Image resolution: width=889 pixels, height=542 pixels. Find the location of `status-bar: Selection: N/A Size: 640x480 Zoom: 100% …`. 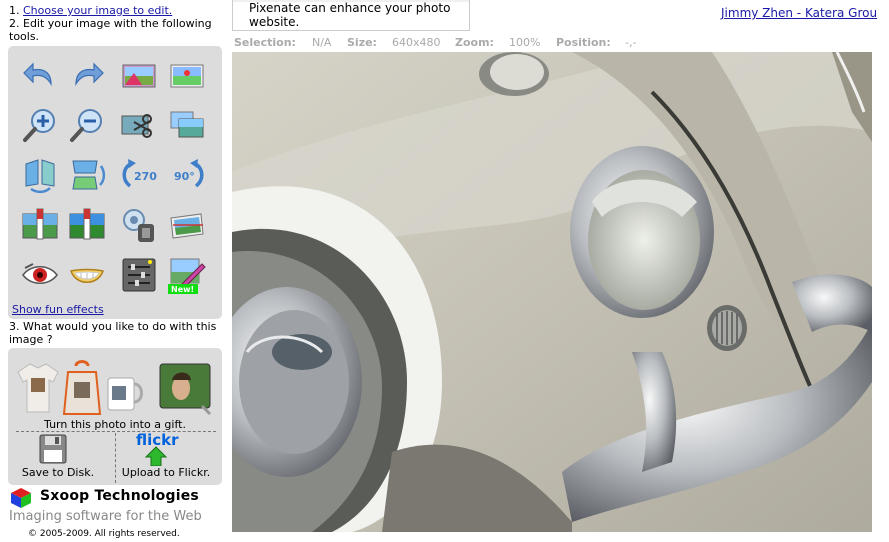

status-bar: Selection: N/A Size: 640x480 Zoom: 100% … is located at coordinates (560, 43).